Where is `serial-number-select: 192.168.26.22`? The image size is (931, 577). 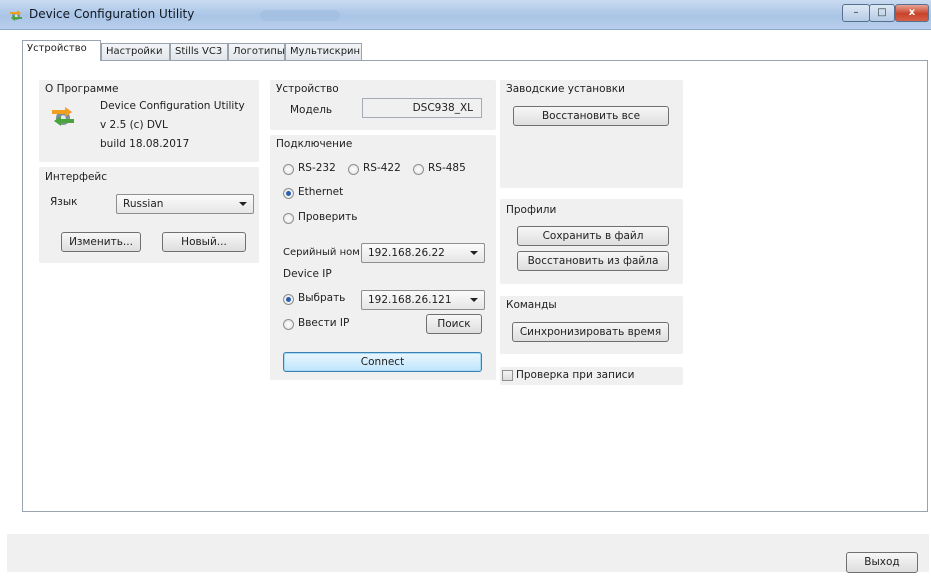
serial-number-select: 192.168.26.22 is located at coordinates (423, 253).